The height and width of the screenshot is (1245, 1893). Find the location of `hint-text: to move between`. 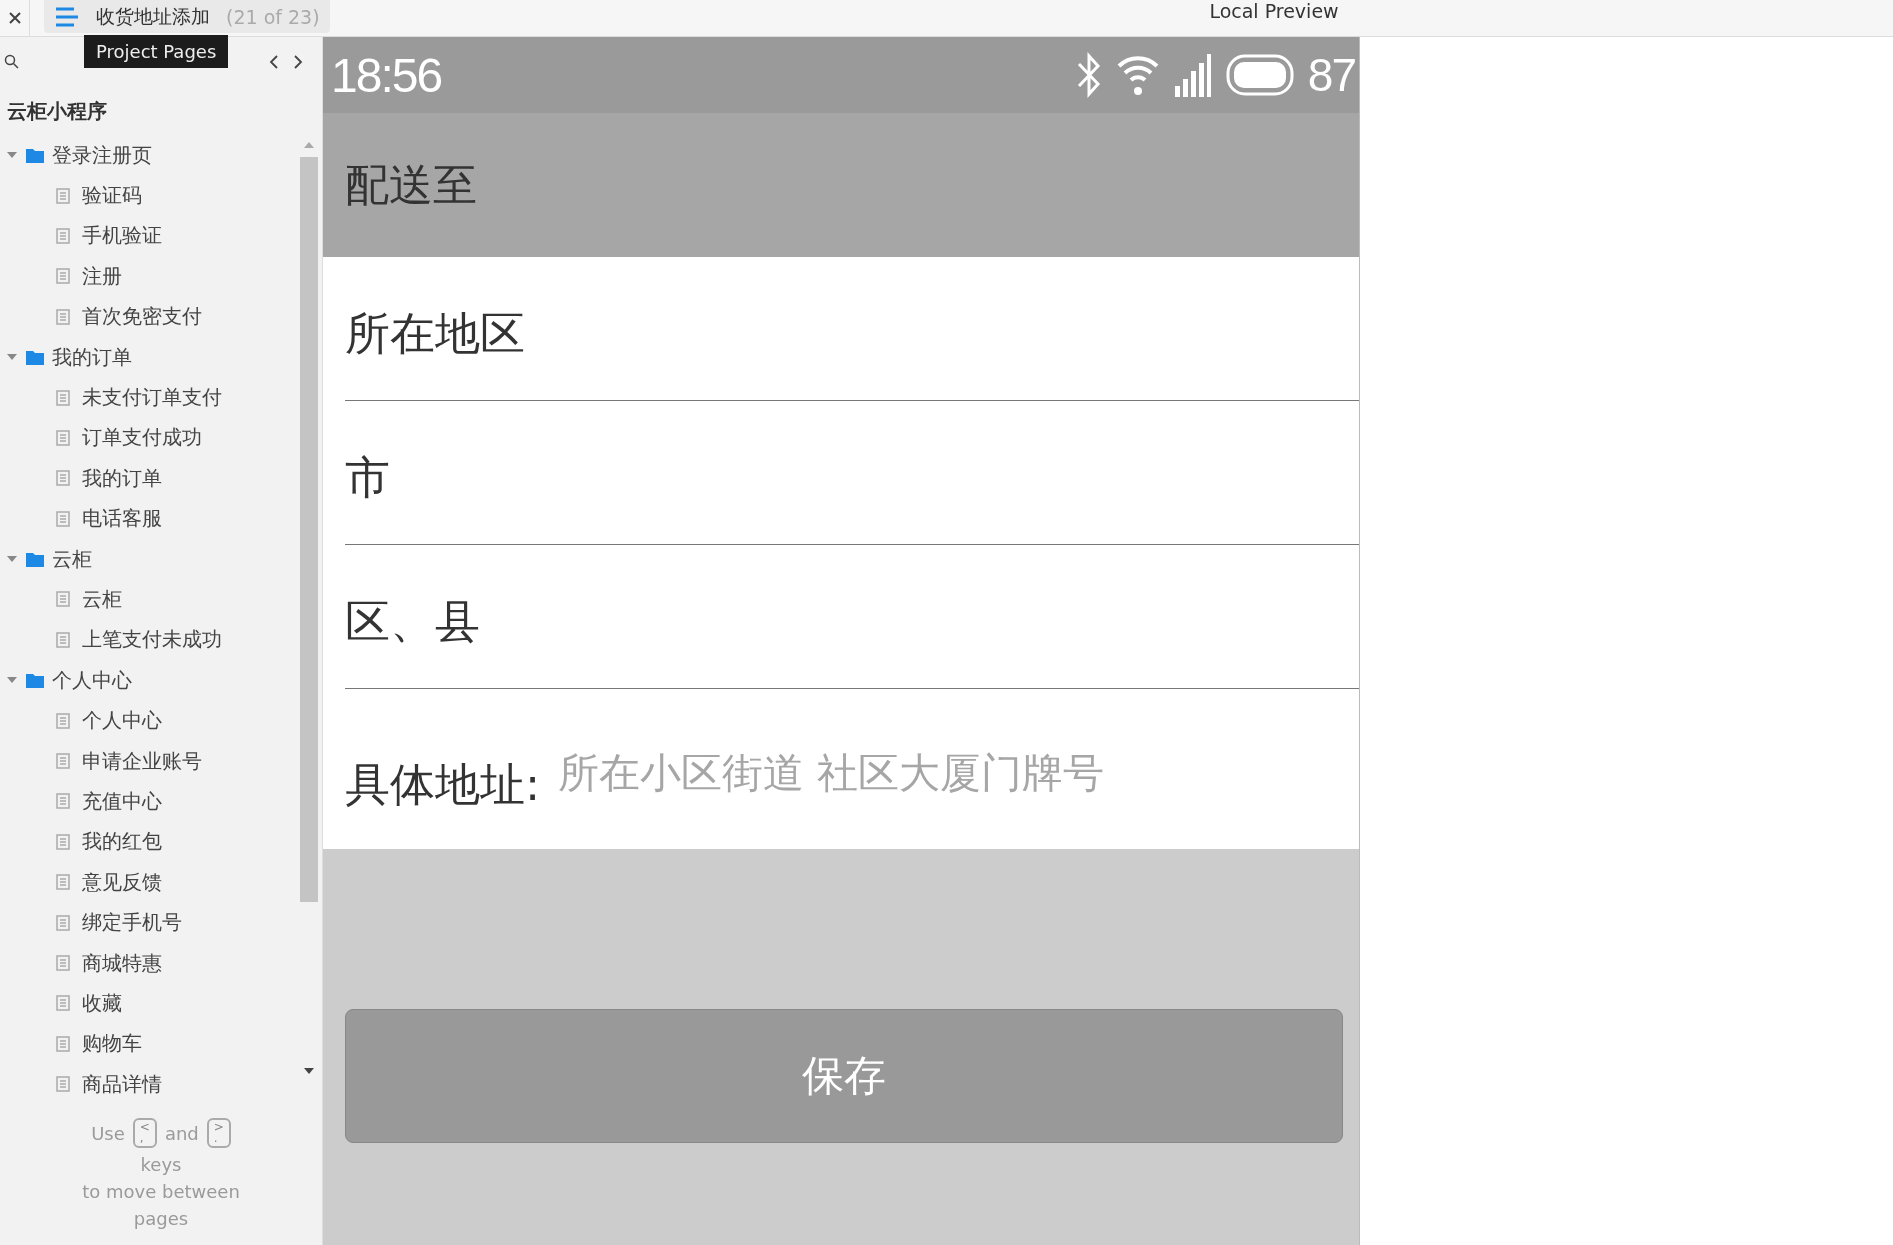

hint-text: to move between is located at coordinates (161, 1192).